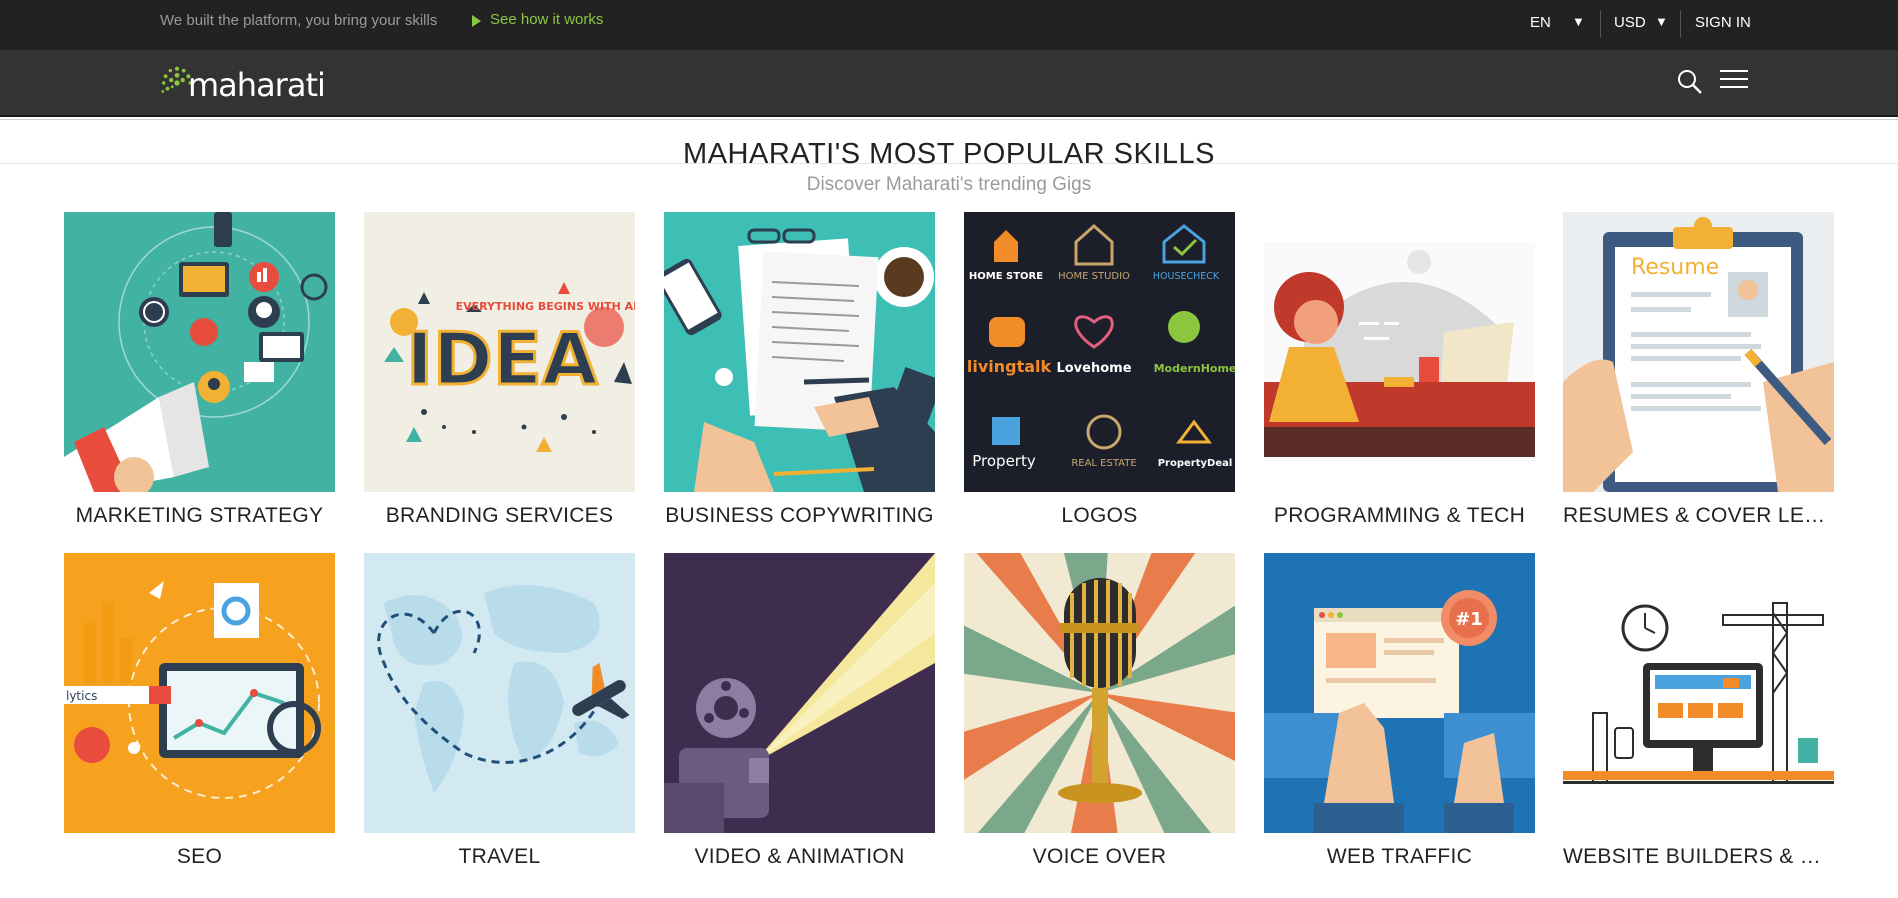 The height and width of the screenshot is (898, 1898). Describe the element at coordinates (1399, 515) in the screenshot. I see `category-label: PROGRAMMING & TECH` at that location.